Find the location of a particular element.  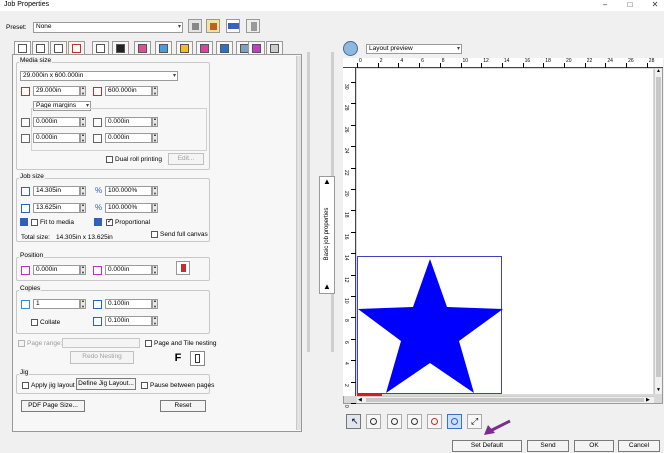

set-default-button: Set Default is located at coordinates (487, 446).